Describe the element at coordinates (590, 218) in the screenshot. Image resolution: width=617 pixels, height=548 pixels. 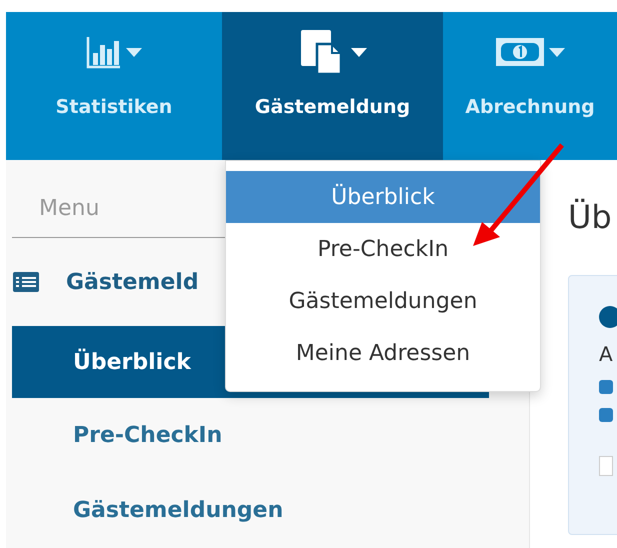
I see `page-heading: Üb` at that location.